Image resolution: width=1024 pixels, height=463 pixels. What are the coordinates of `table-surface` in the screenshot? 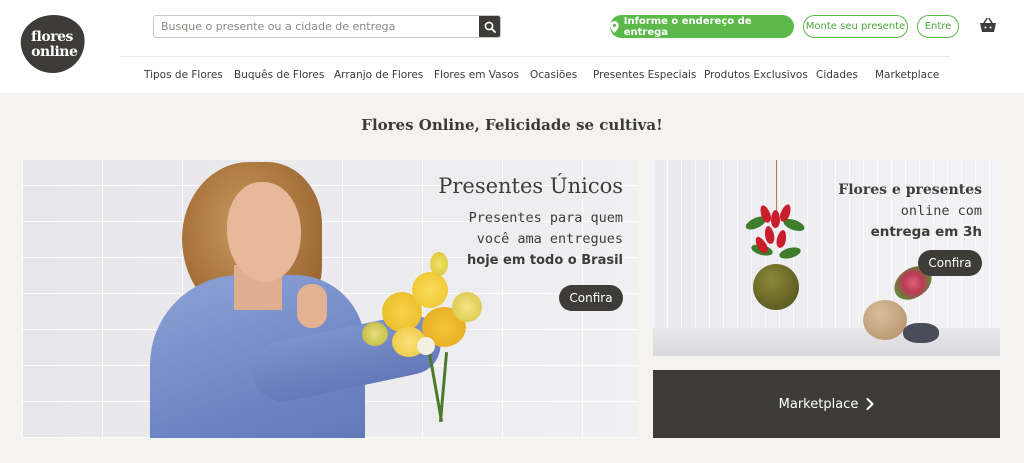 It's located at (826, 342).